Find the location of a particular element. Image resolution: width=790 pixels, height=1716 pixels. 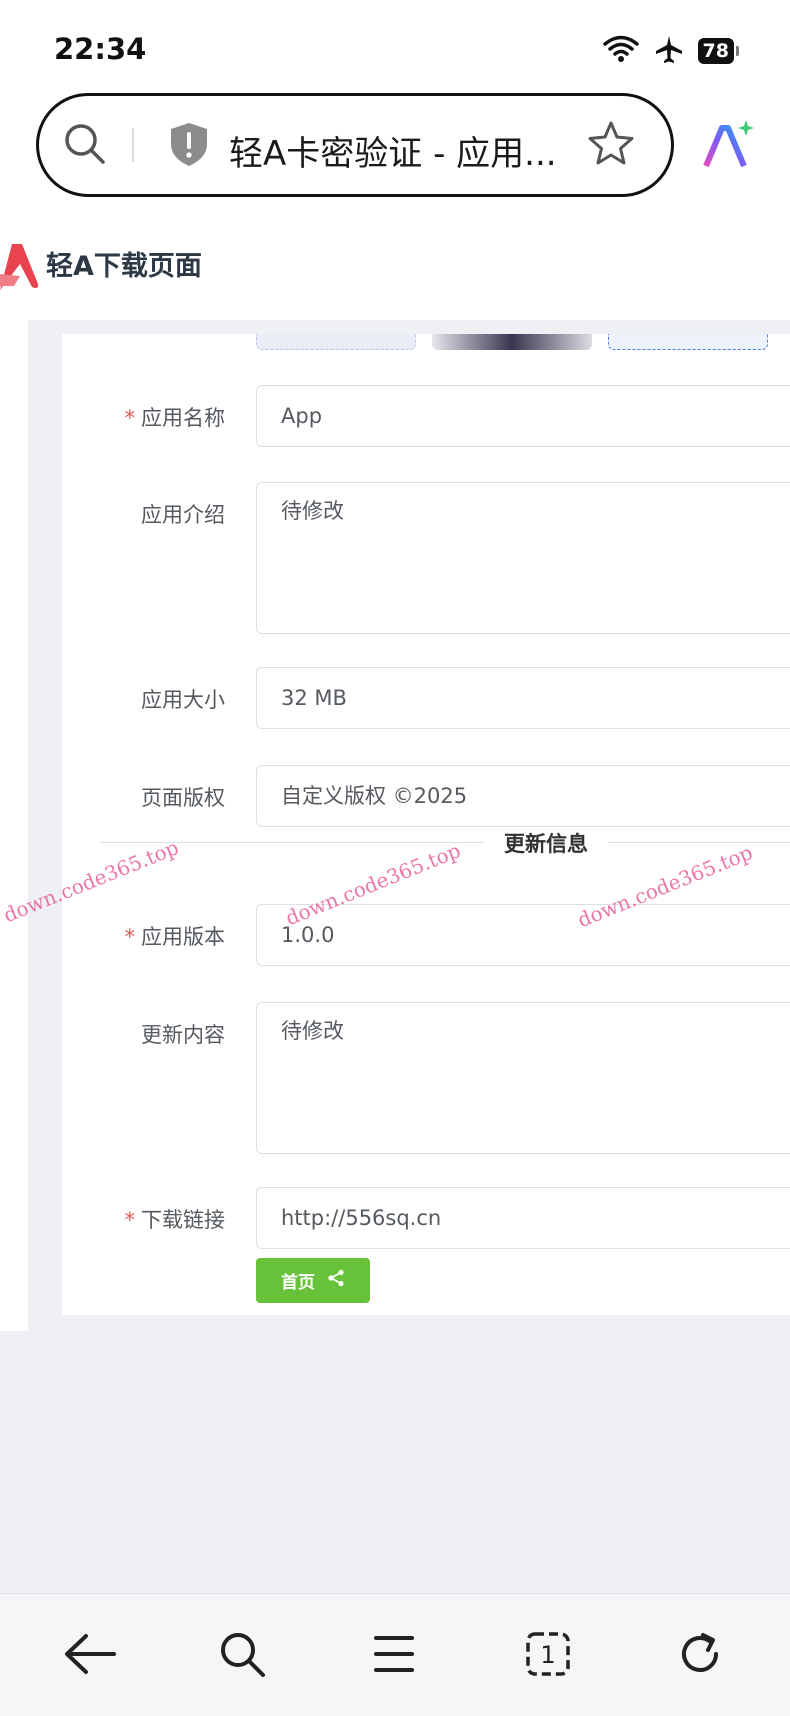

battery-icon: 78 is located at coordinates (718, 51).